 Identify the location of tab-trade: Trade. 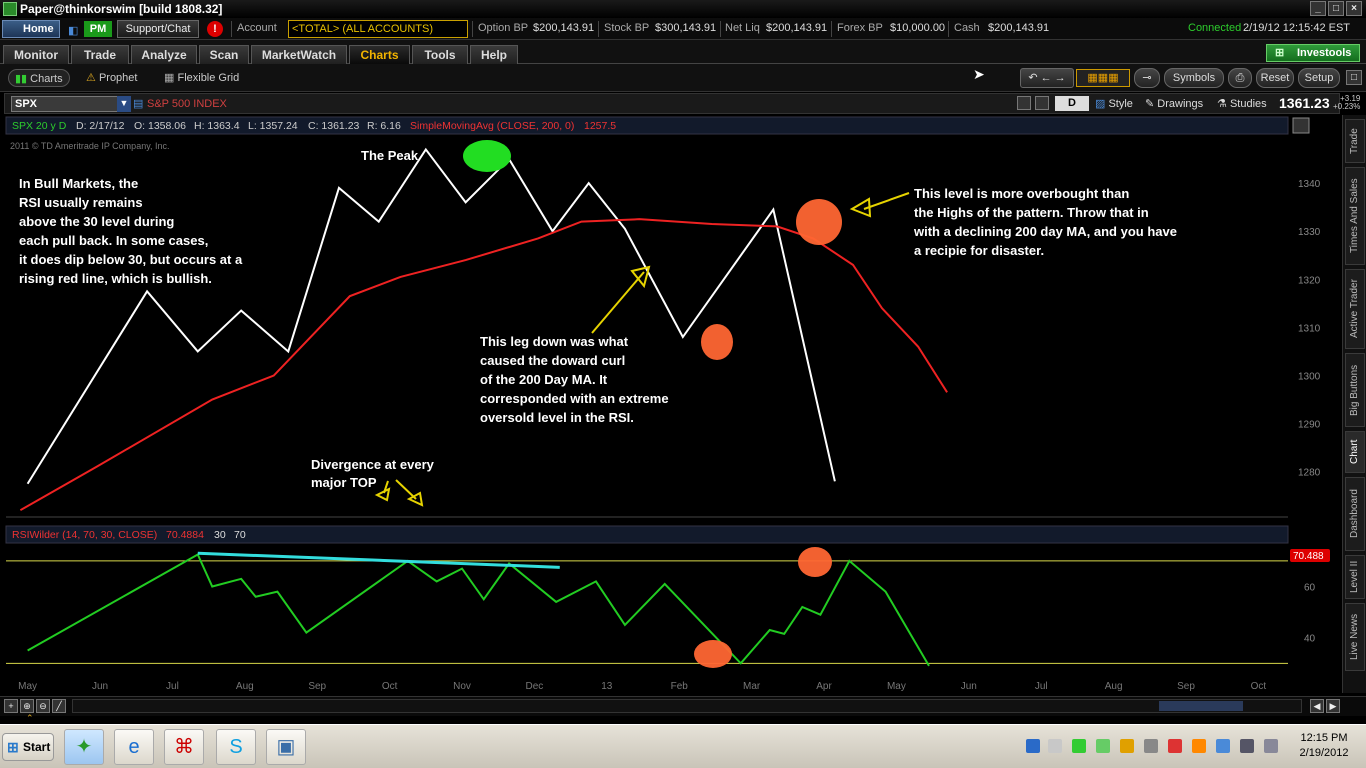
(100, 54).